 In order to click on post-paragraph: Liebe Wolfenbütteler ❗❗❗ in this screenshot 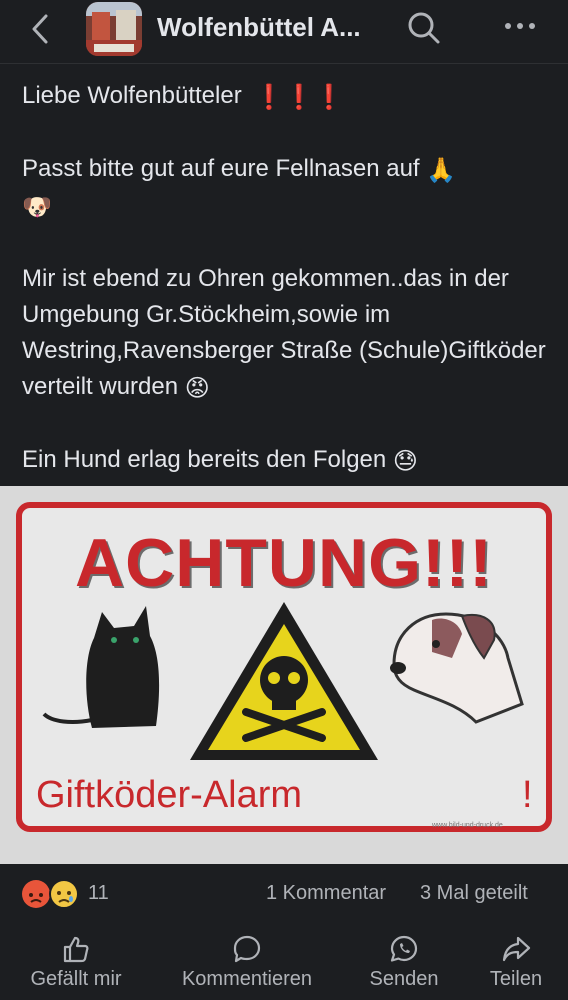, I will do `click(287, 96)`.